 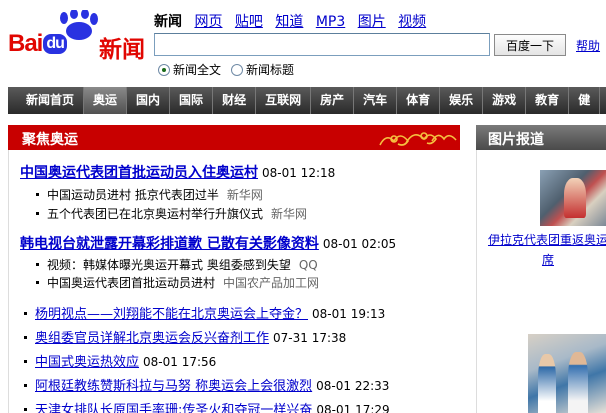 What do you see at coordinates (208, 22) in the screenshot?
I see `nav-item-web: 网页` at bounding box center [208, 22].